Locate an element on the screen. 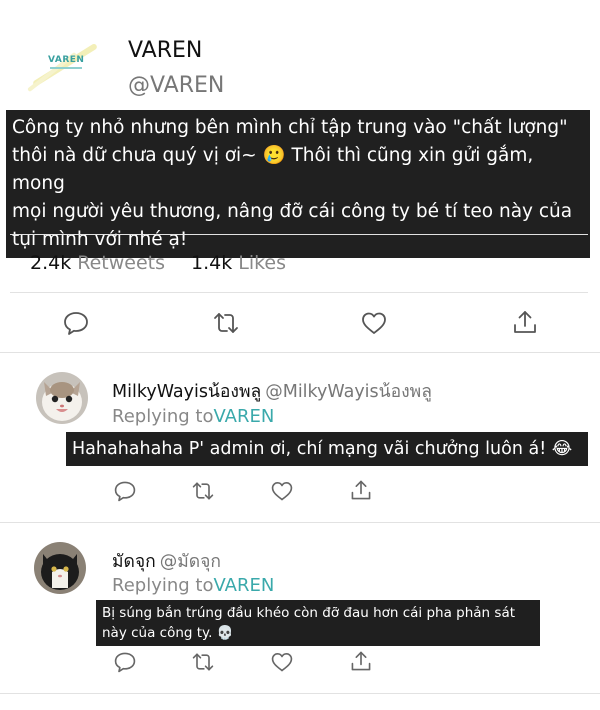 This screenshot has height=710, width=600. reply-author: MilkyWayisน้องพลู @MilkyWayisน้องพลู is located at coordinates (272, 391).